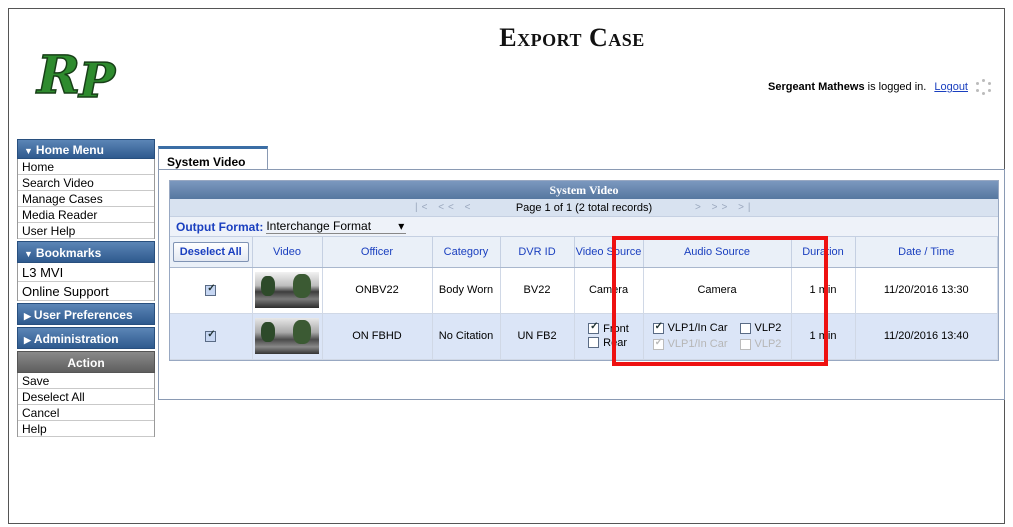 The height and width of the screenshot is (527, 1013). Describe the element at coordinates (926, 290) in the screenshot. I see `date-time-cell: 11/20/2016 13:30` at that location.